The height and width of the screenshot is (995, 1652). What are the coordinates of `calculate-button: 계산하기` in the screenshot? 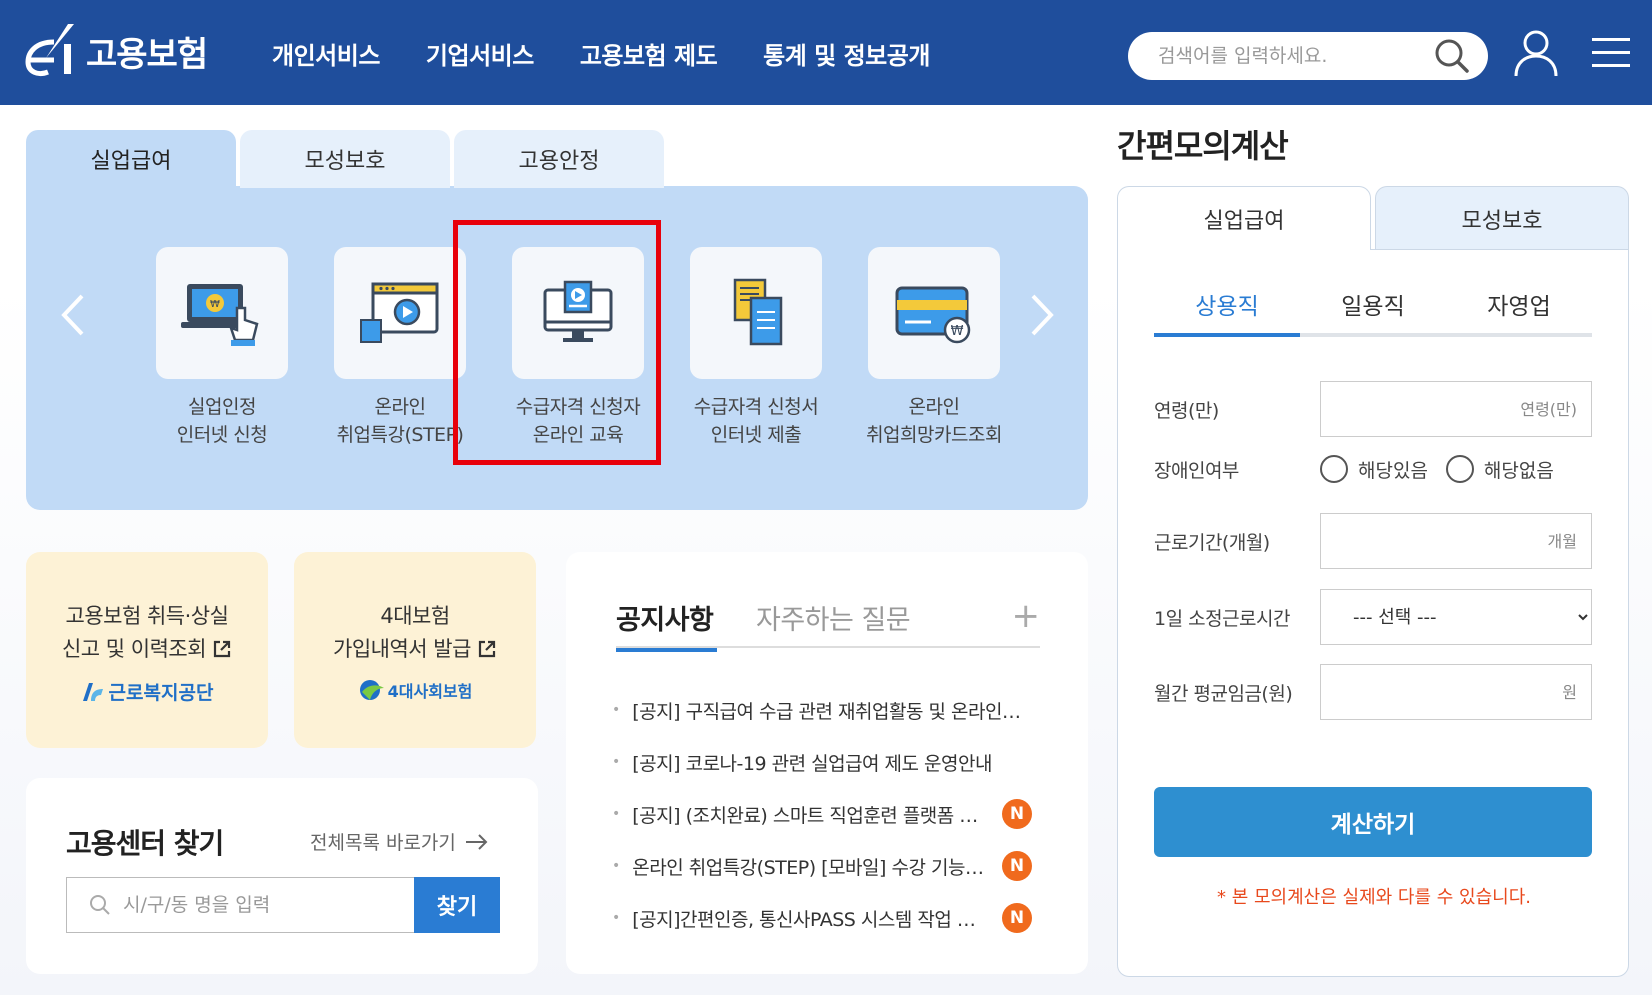 It's located at (1373, 822).